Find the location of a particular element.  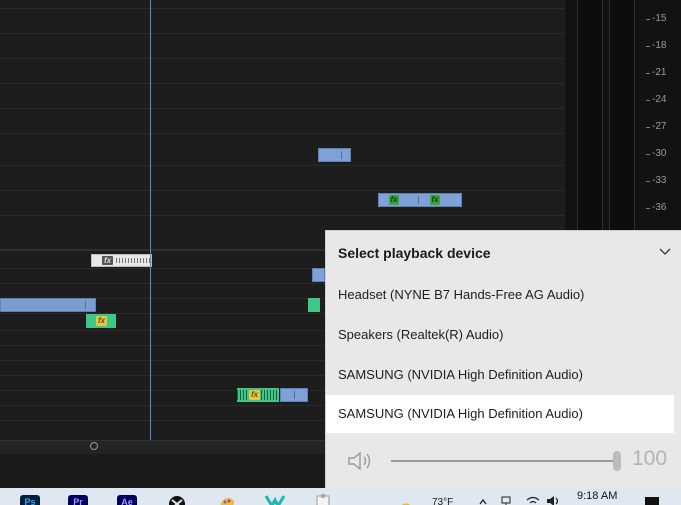

device-option-samsung-1: SAMSUNG (NVIDIA High Definition Audio) is located at coordinates (500, 375).